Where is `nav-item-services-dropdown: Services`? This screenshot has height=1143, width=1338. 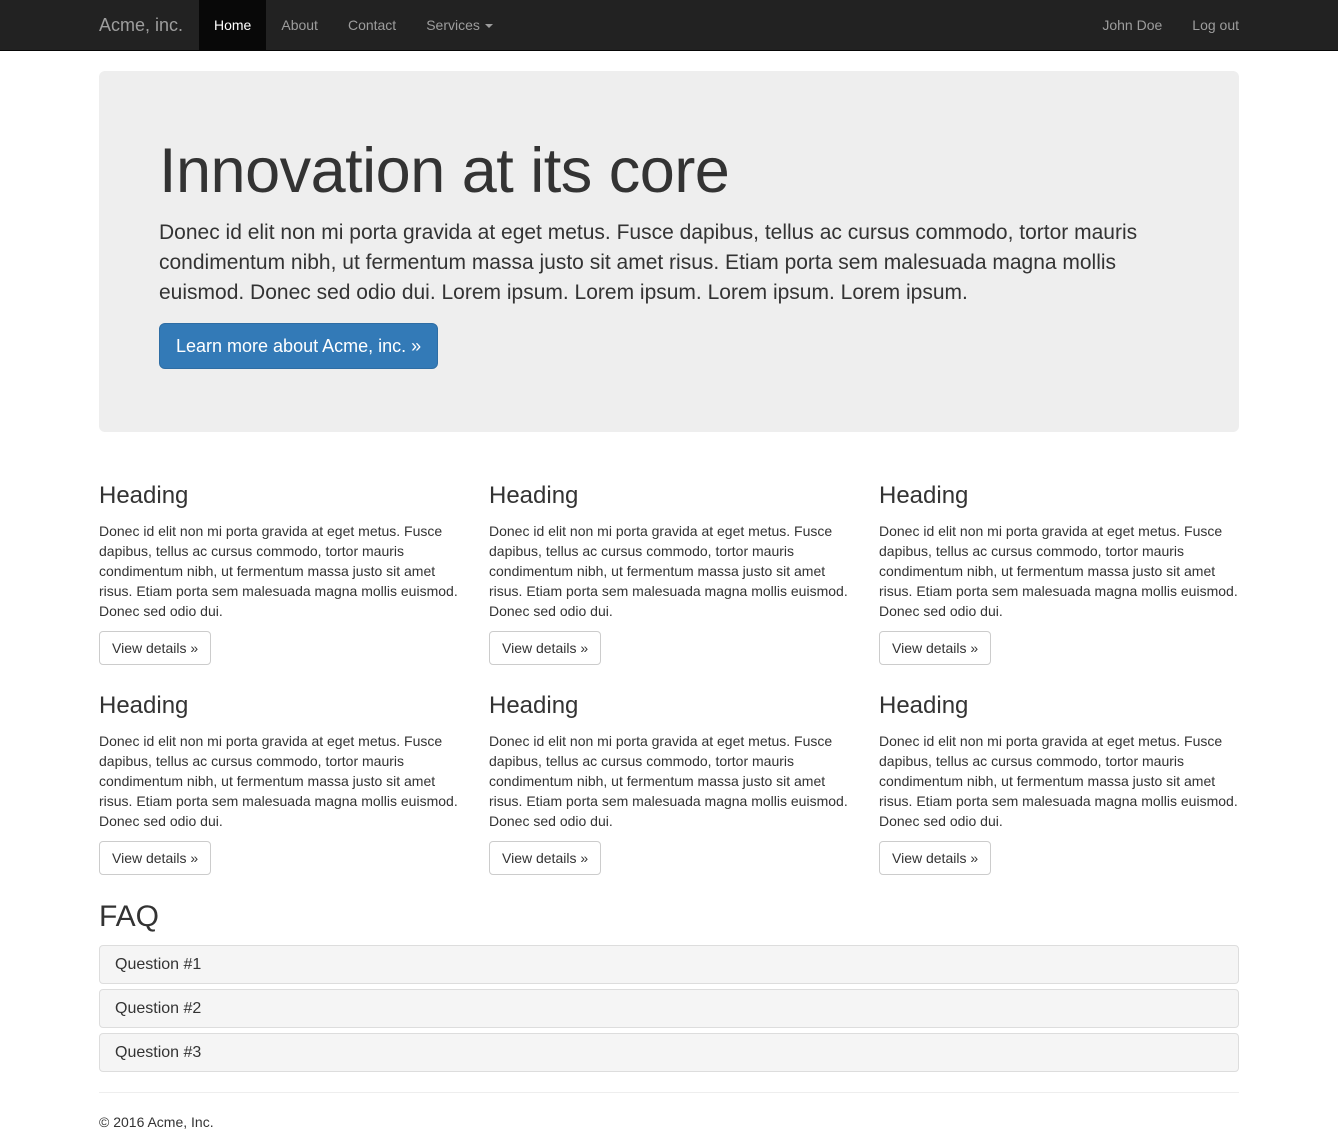 nav-item-services-dropdown: Services is located at coordinates (459, 25).